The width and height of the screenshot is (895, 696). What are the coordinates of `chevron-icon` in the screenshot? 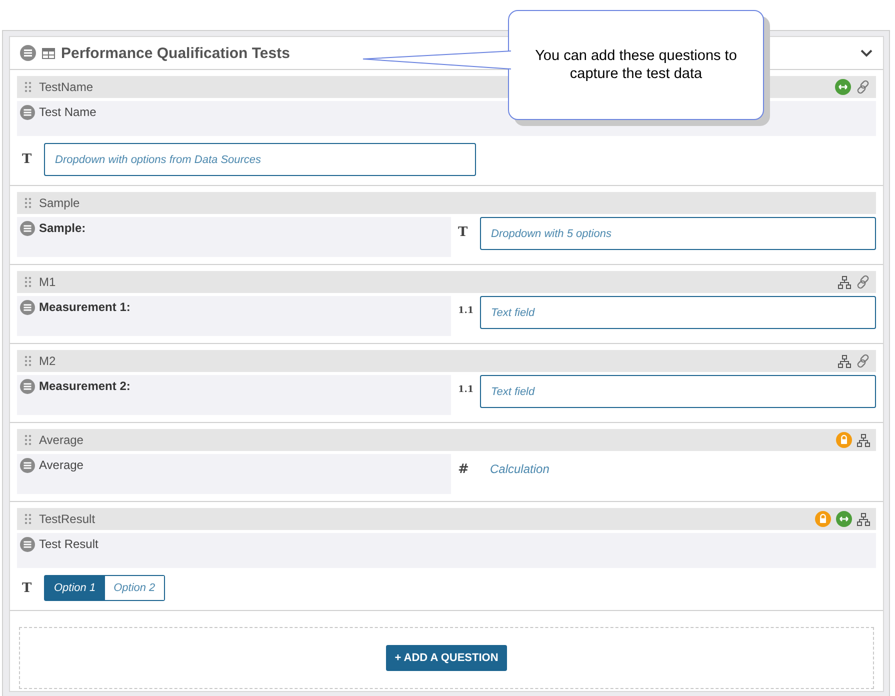 It's located at (866, 53).